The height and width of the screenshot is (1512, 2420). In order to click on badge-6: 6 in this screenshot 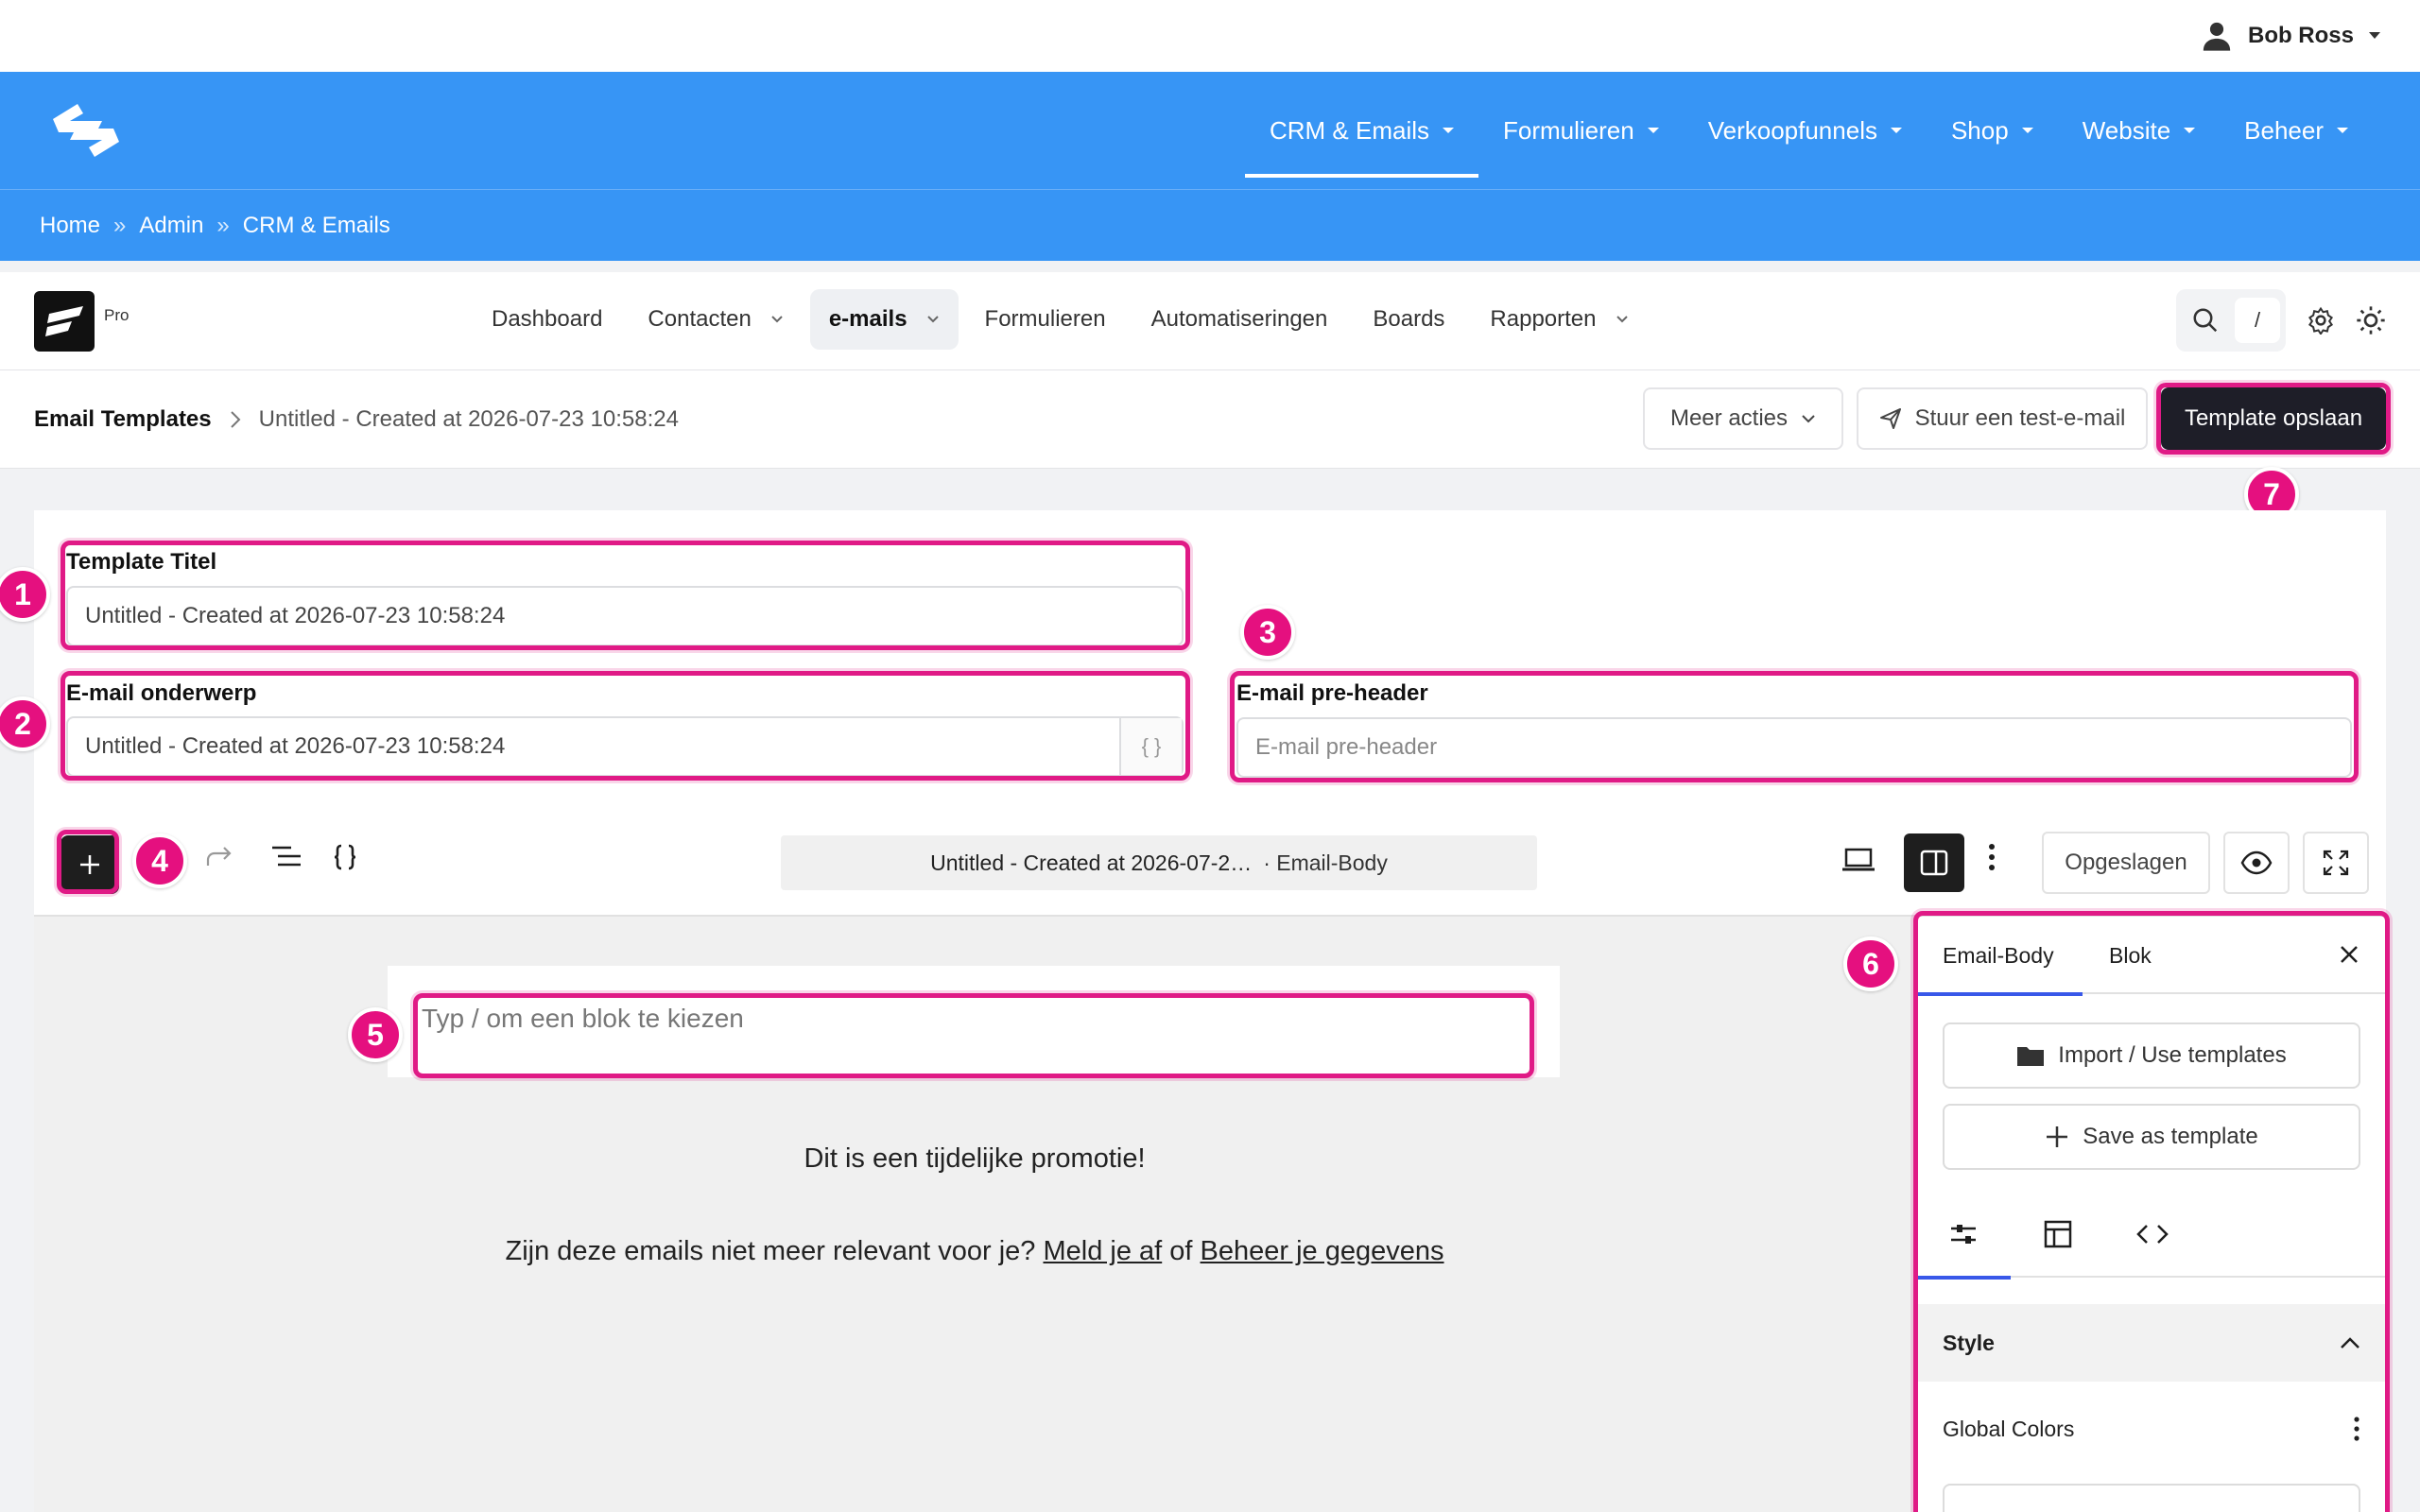, I will do `click(1871, 963)`.